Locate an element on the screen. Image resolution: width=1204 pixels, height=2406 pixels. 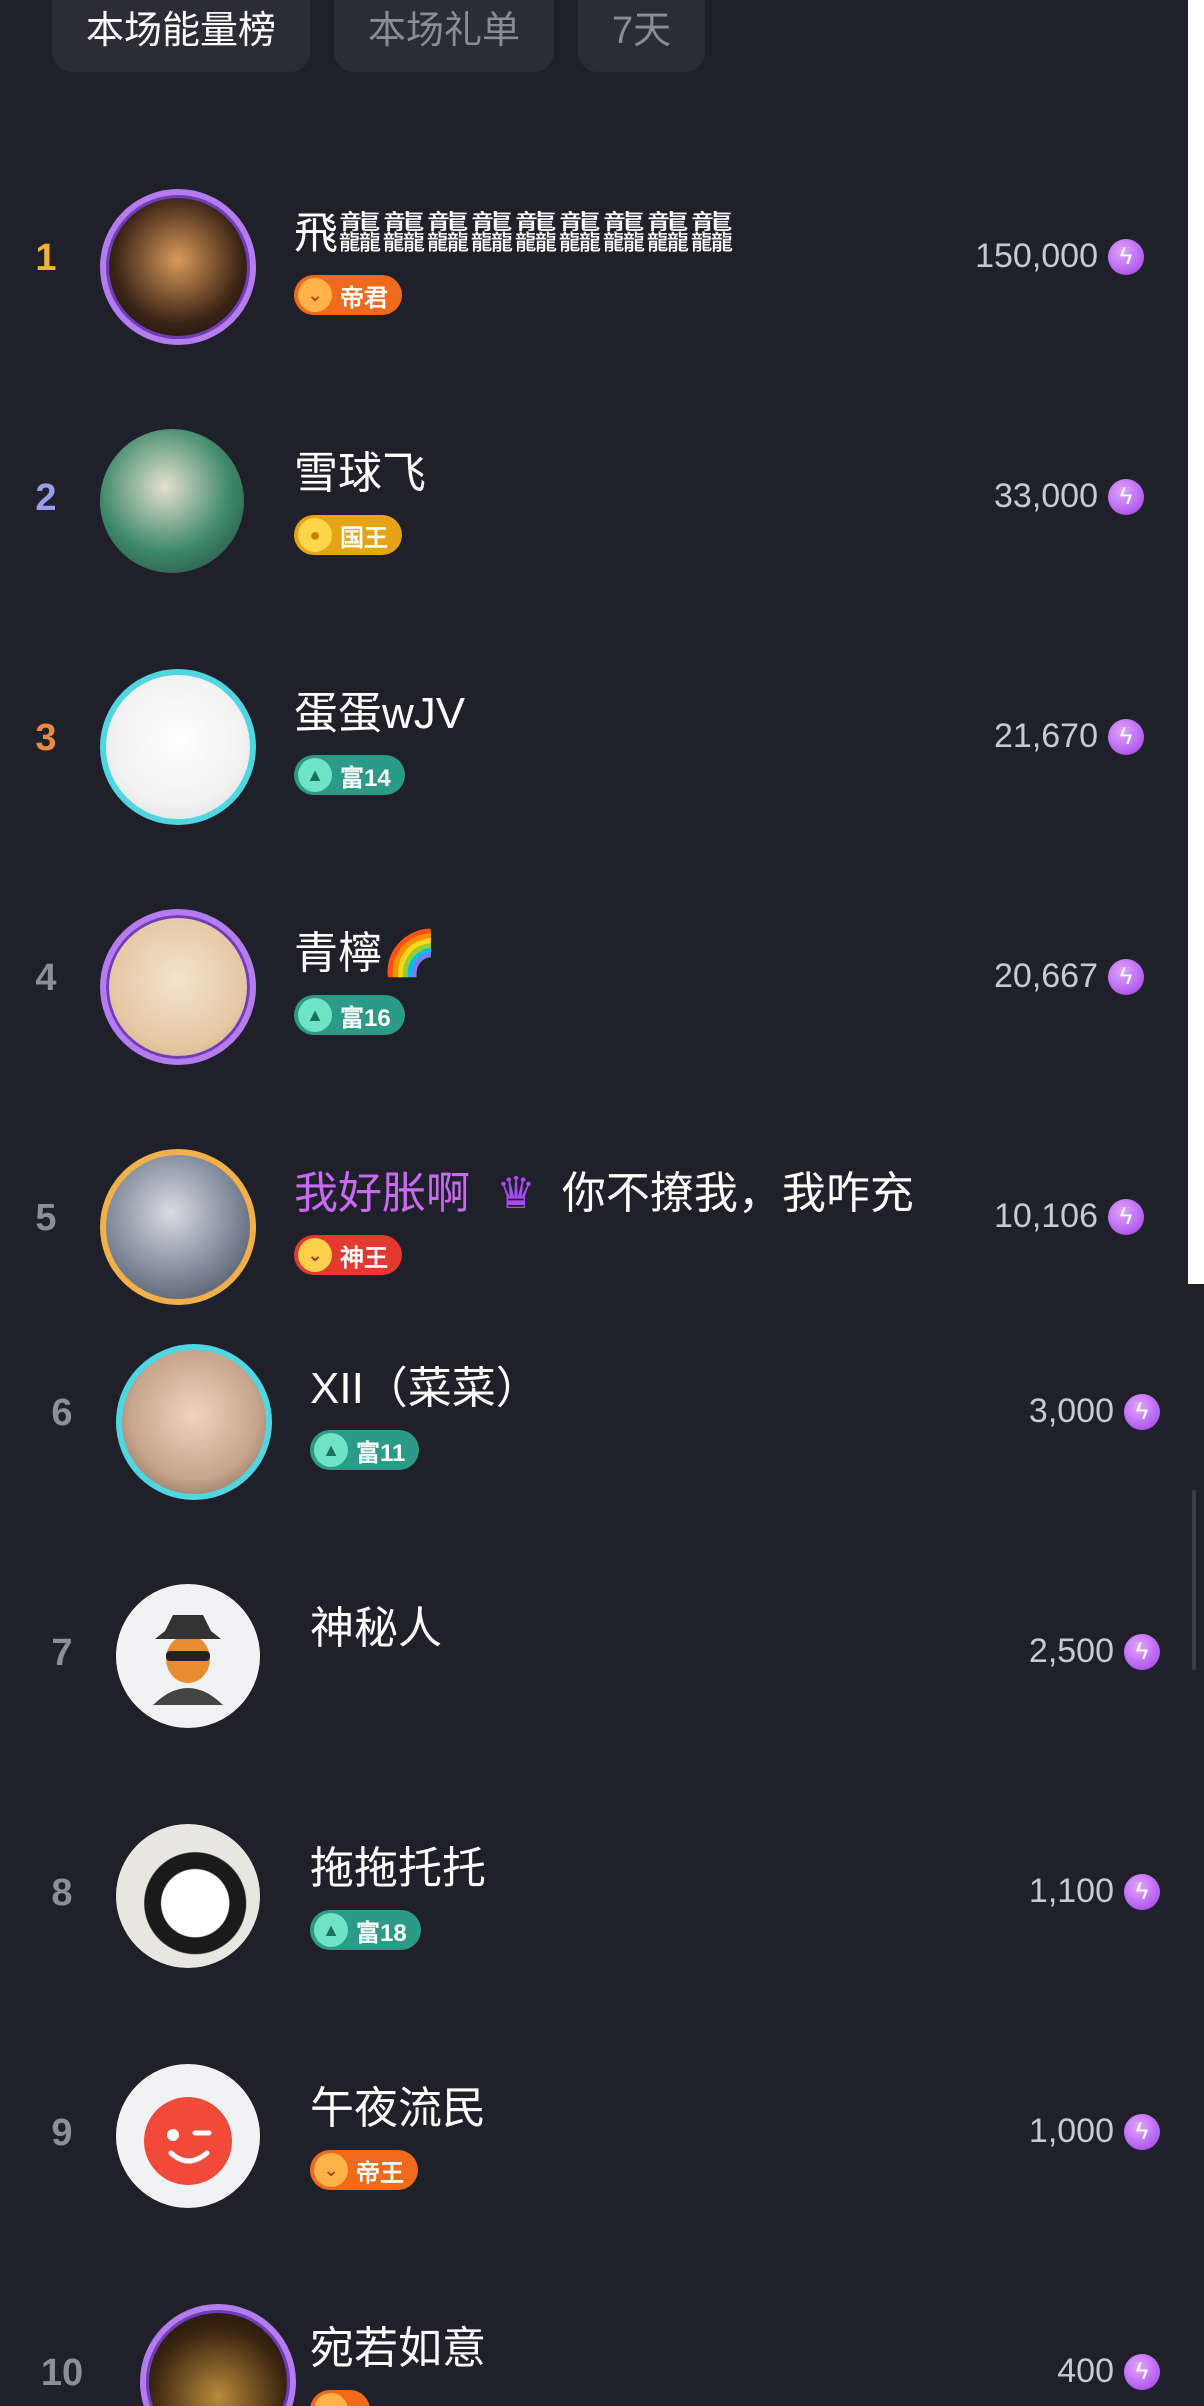
level-badge: ▲ 富14 is located at coordinates (349, 775).